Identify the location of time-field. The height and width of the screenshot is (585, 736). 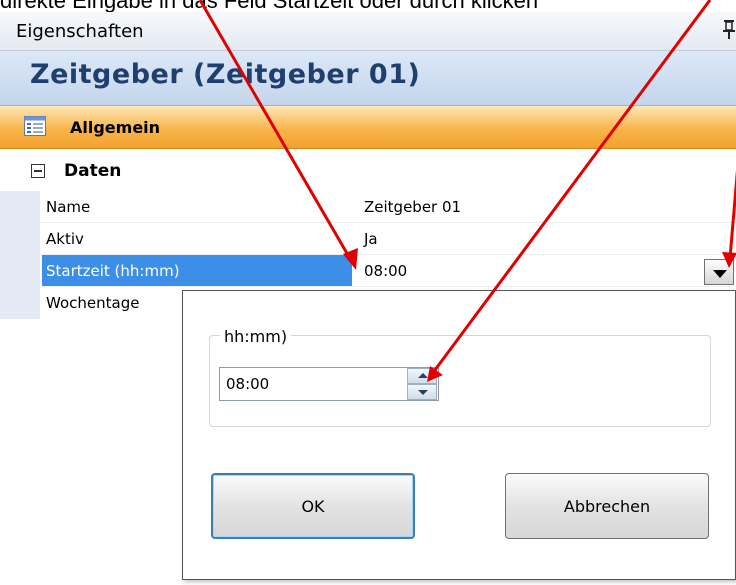
(329, 384).